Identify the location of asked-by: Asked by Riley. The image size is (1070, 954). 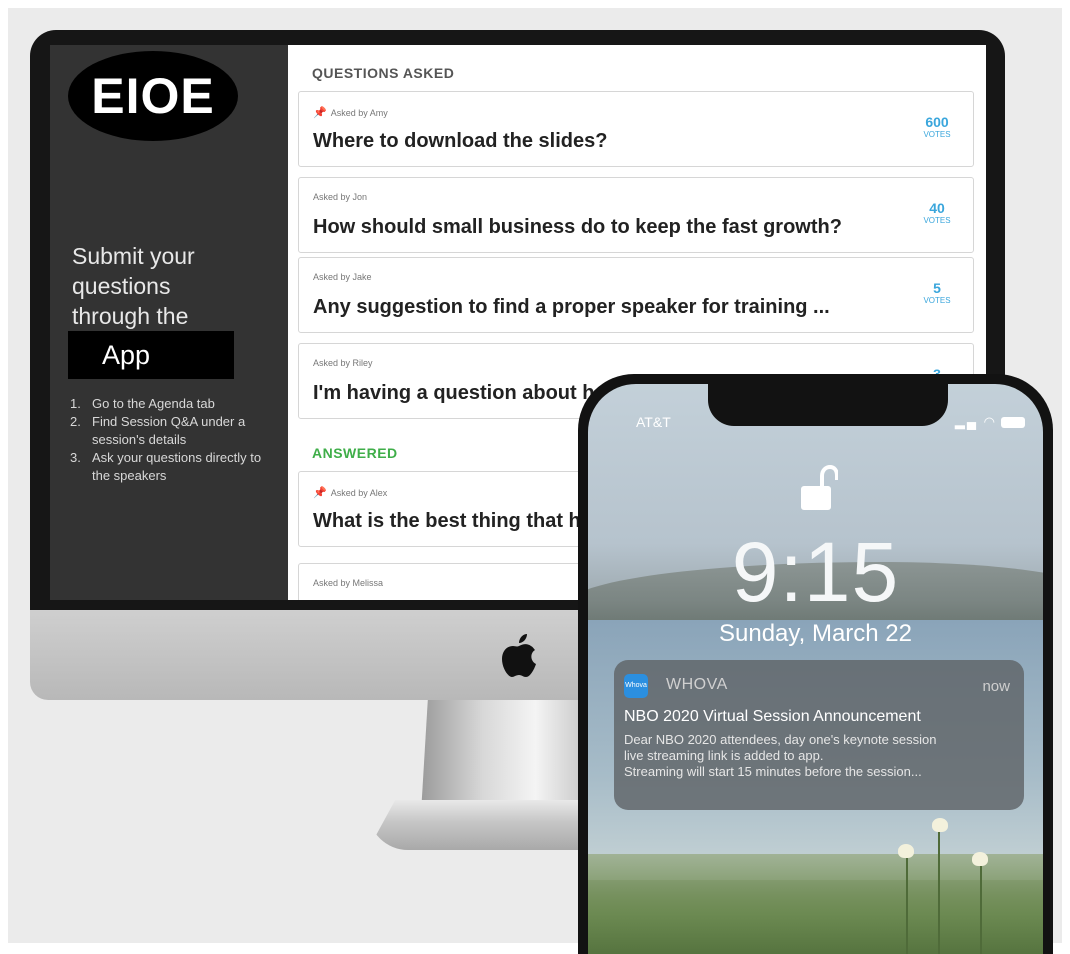
(343, 363).